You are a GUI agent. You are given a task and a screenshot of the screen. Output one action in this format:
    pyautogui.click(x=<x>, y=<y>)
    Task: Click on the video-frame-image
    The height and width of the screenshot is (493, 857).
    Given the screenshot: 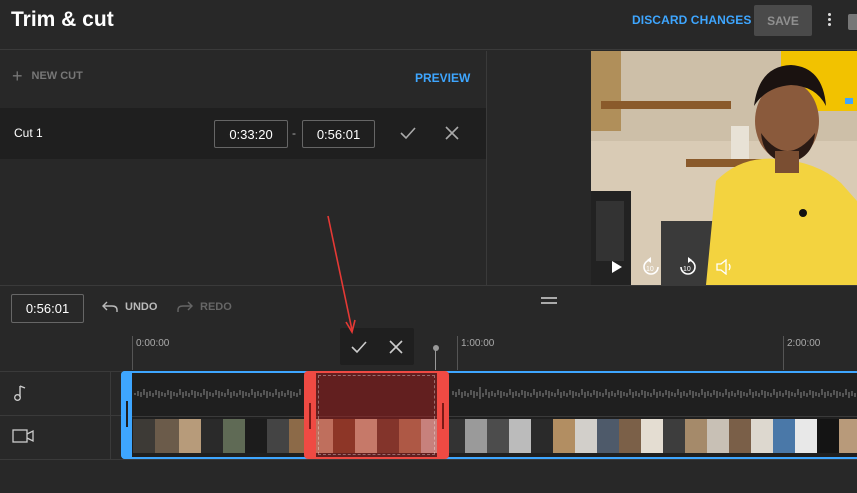 What is the action you would take?
    pyautogui.click(x=724, y=168)
    